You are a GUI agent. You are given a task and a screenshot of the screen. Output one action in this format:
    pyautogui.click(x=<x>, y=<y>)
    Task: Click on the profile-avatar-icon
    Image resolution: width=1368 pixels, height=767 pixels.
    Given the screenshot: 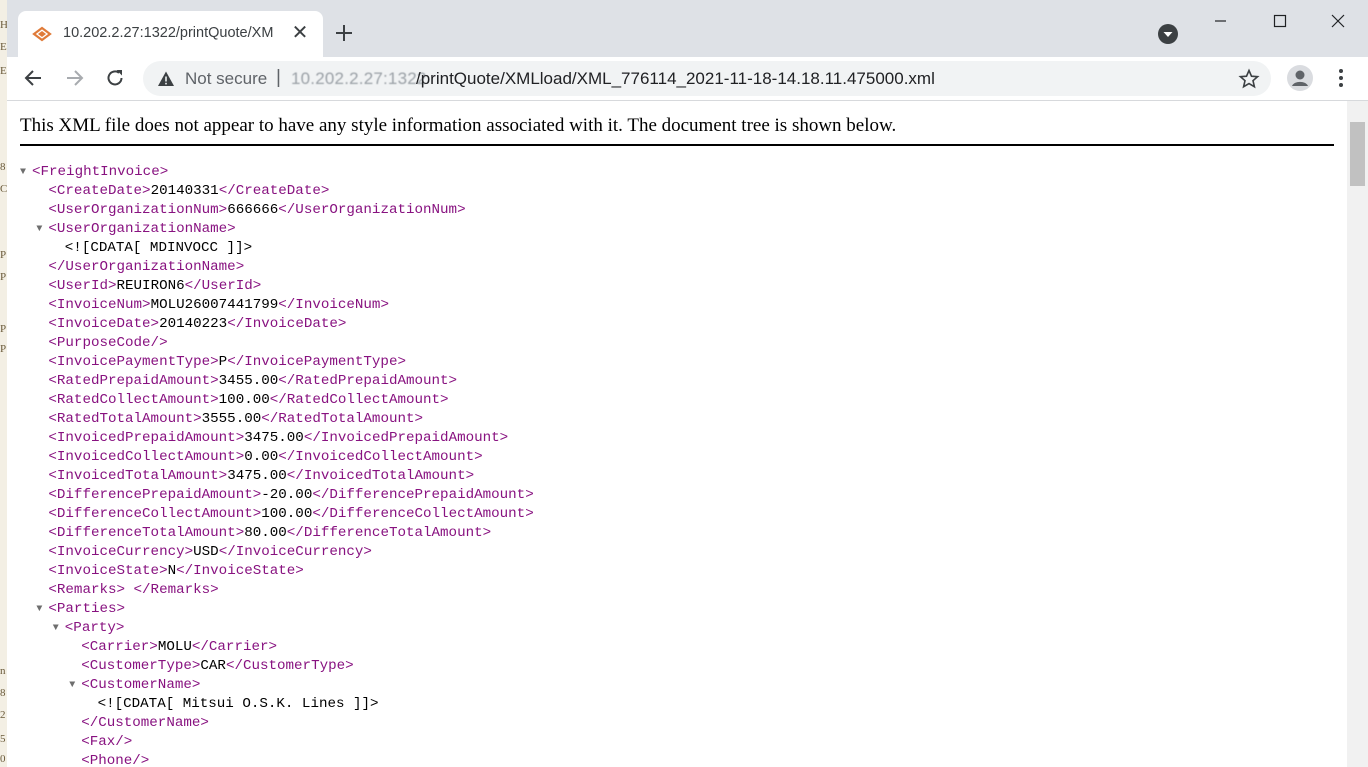 What is the action you would take?
    pyautogui.click(x=1300, y=78)
    